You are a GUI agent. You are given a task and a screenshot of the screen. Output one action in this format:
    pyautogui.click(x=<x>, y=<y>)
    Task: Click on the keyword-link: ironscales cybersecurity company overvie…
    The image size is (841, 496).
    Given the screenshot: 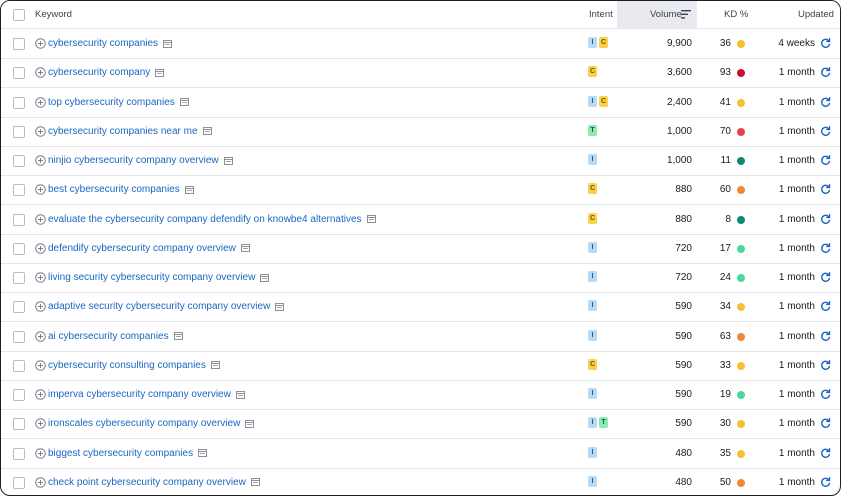 What is the action you would take?
    pyautogui.click(x=144, y=423)
    